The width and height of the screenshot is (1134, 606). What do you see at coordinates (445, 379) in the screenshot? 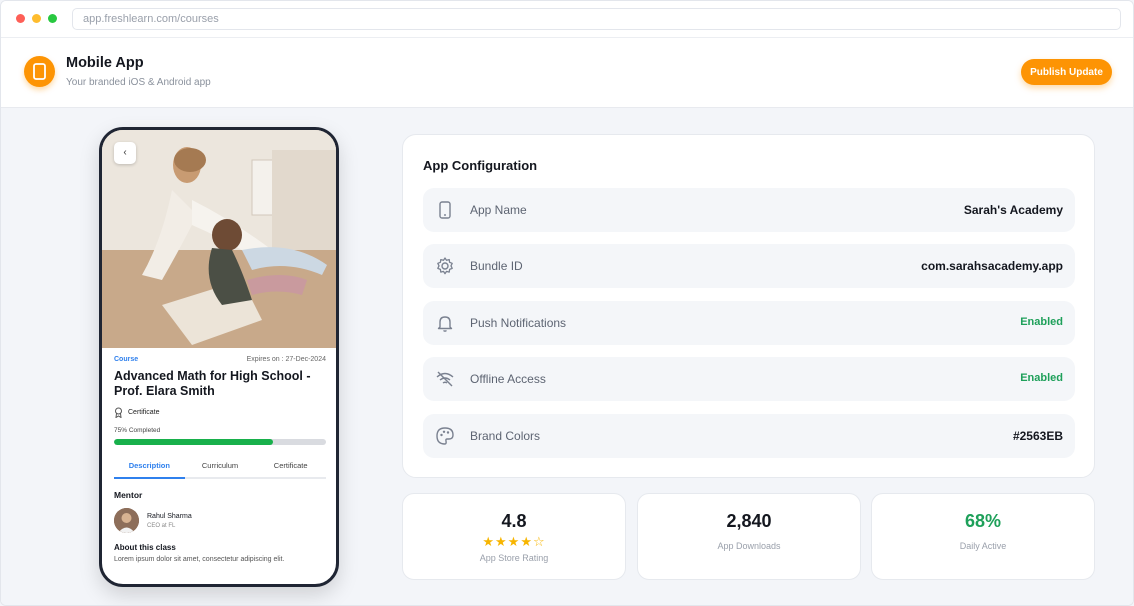
I see `wifi-off-icon` at bounding box center [445, 379].